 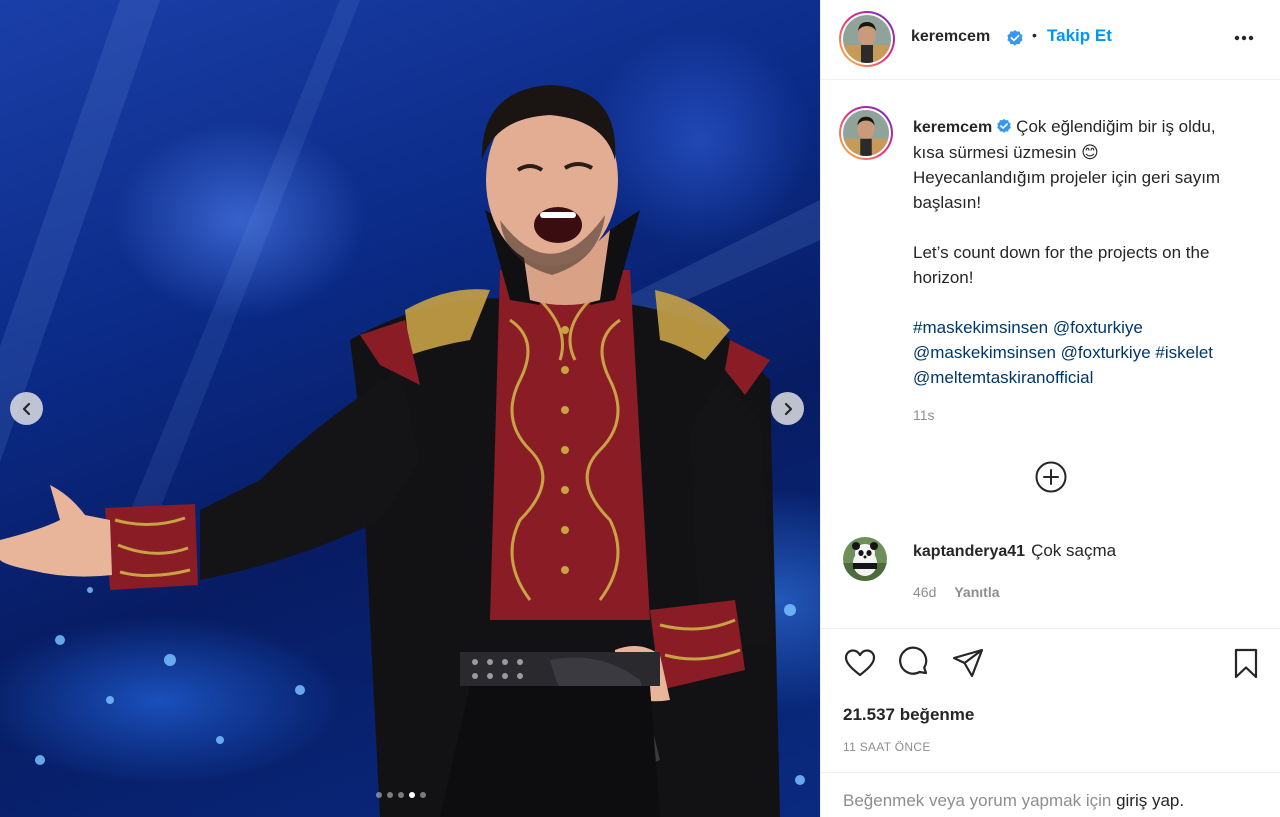 What do you see at coordinates (1074, 550) in the screenshot?
I see `comment-body: Çok saçma` at bounding box center [1074, 550].